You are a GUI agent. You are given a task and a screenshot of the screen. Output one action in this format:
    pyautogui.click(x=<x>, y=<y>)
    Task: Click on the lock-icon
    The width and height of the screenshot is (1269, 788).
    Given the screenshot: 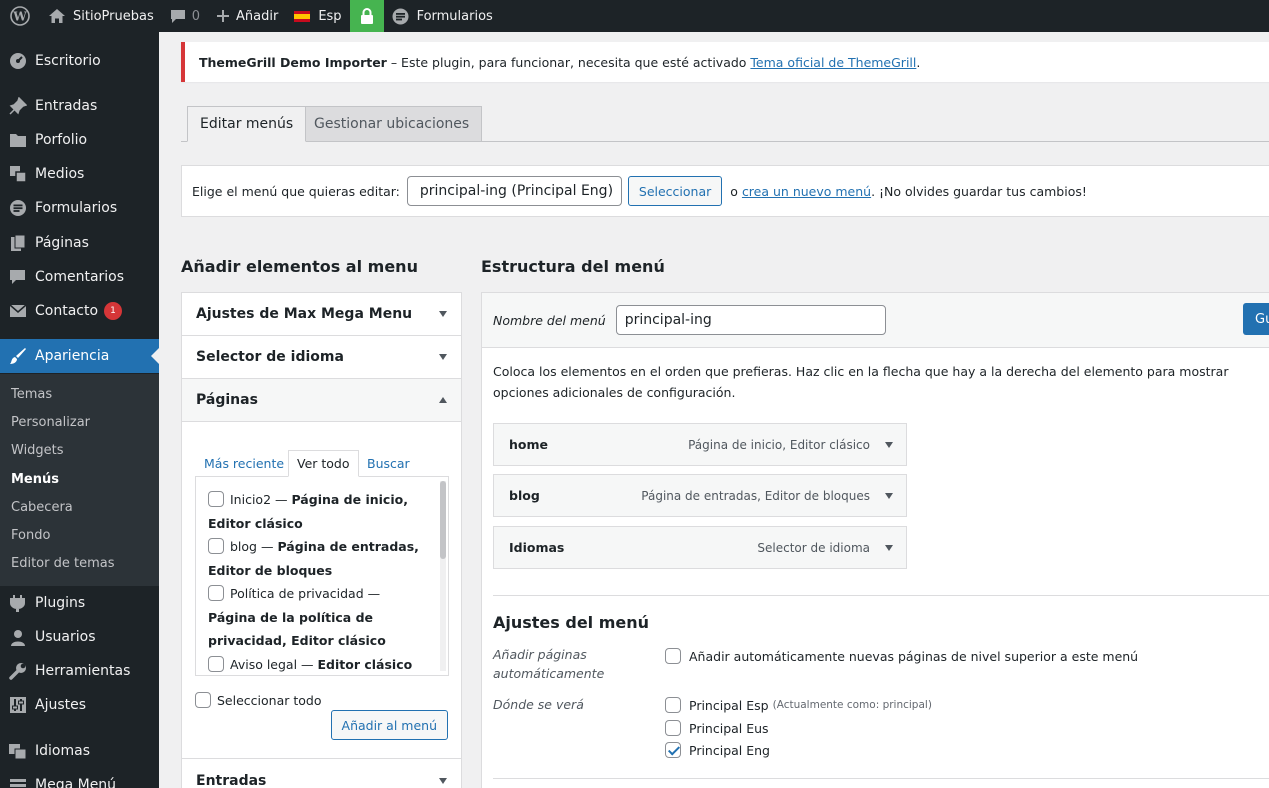 What is the action you would take?
    pyautogui.click(x=366, y=16)
    